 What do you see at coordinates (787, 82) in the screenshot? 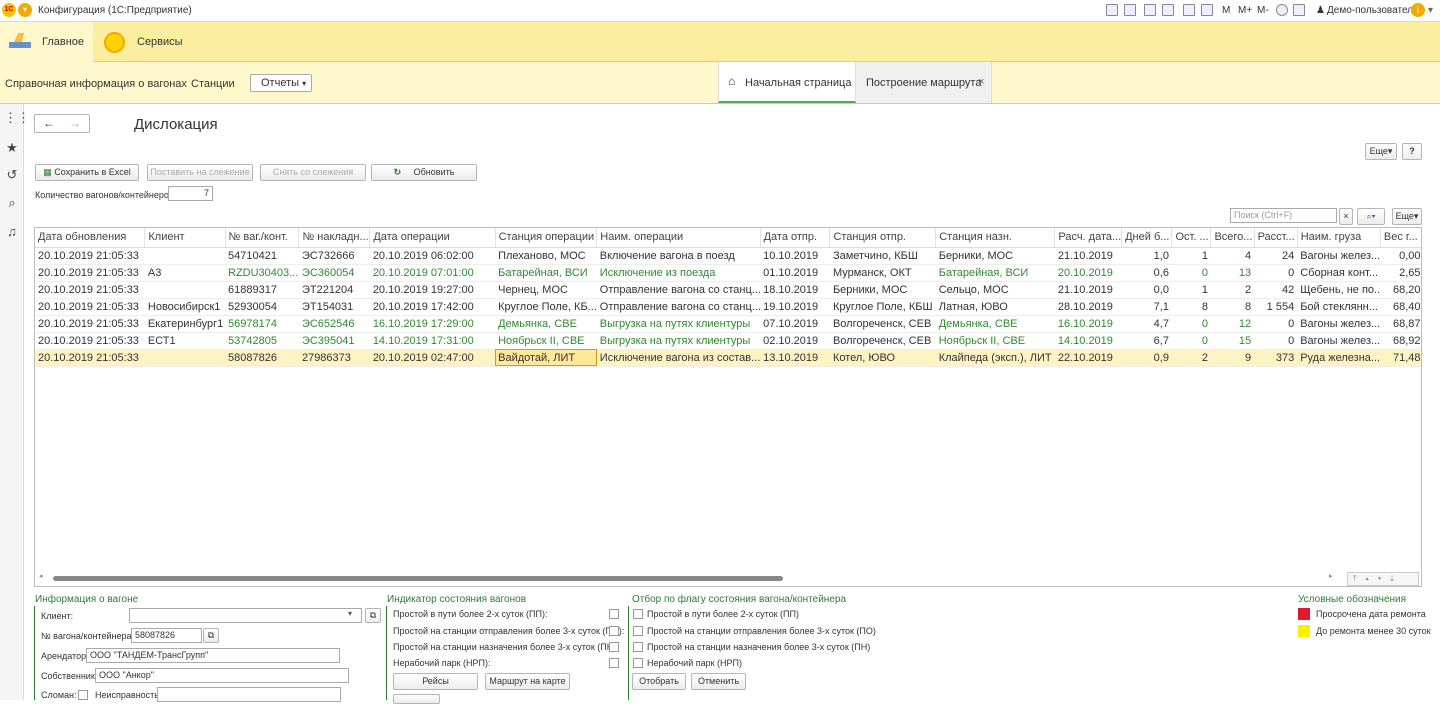
I see `tab-home-page: ⌂ Начальная страница` at bounding box center [787, 82].